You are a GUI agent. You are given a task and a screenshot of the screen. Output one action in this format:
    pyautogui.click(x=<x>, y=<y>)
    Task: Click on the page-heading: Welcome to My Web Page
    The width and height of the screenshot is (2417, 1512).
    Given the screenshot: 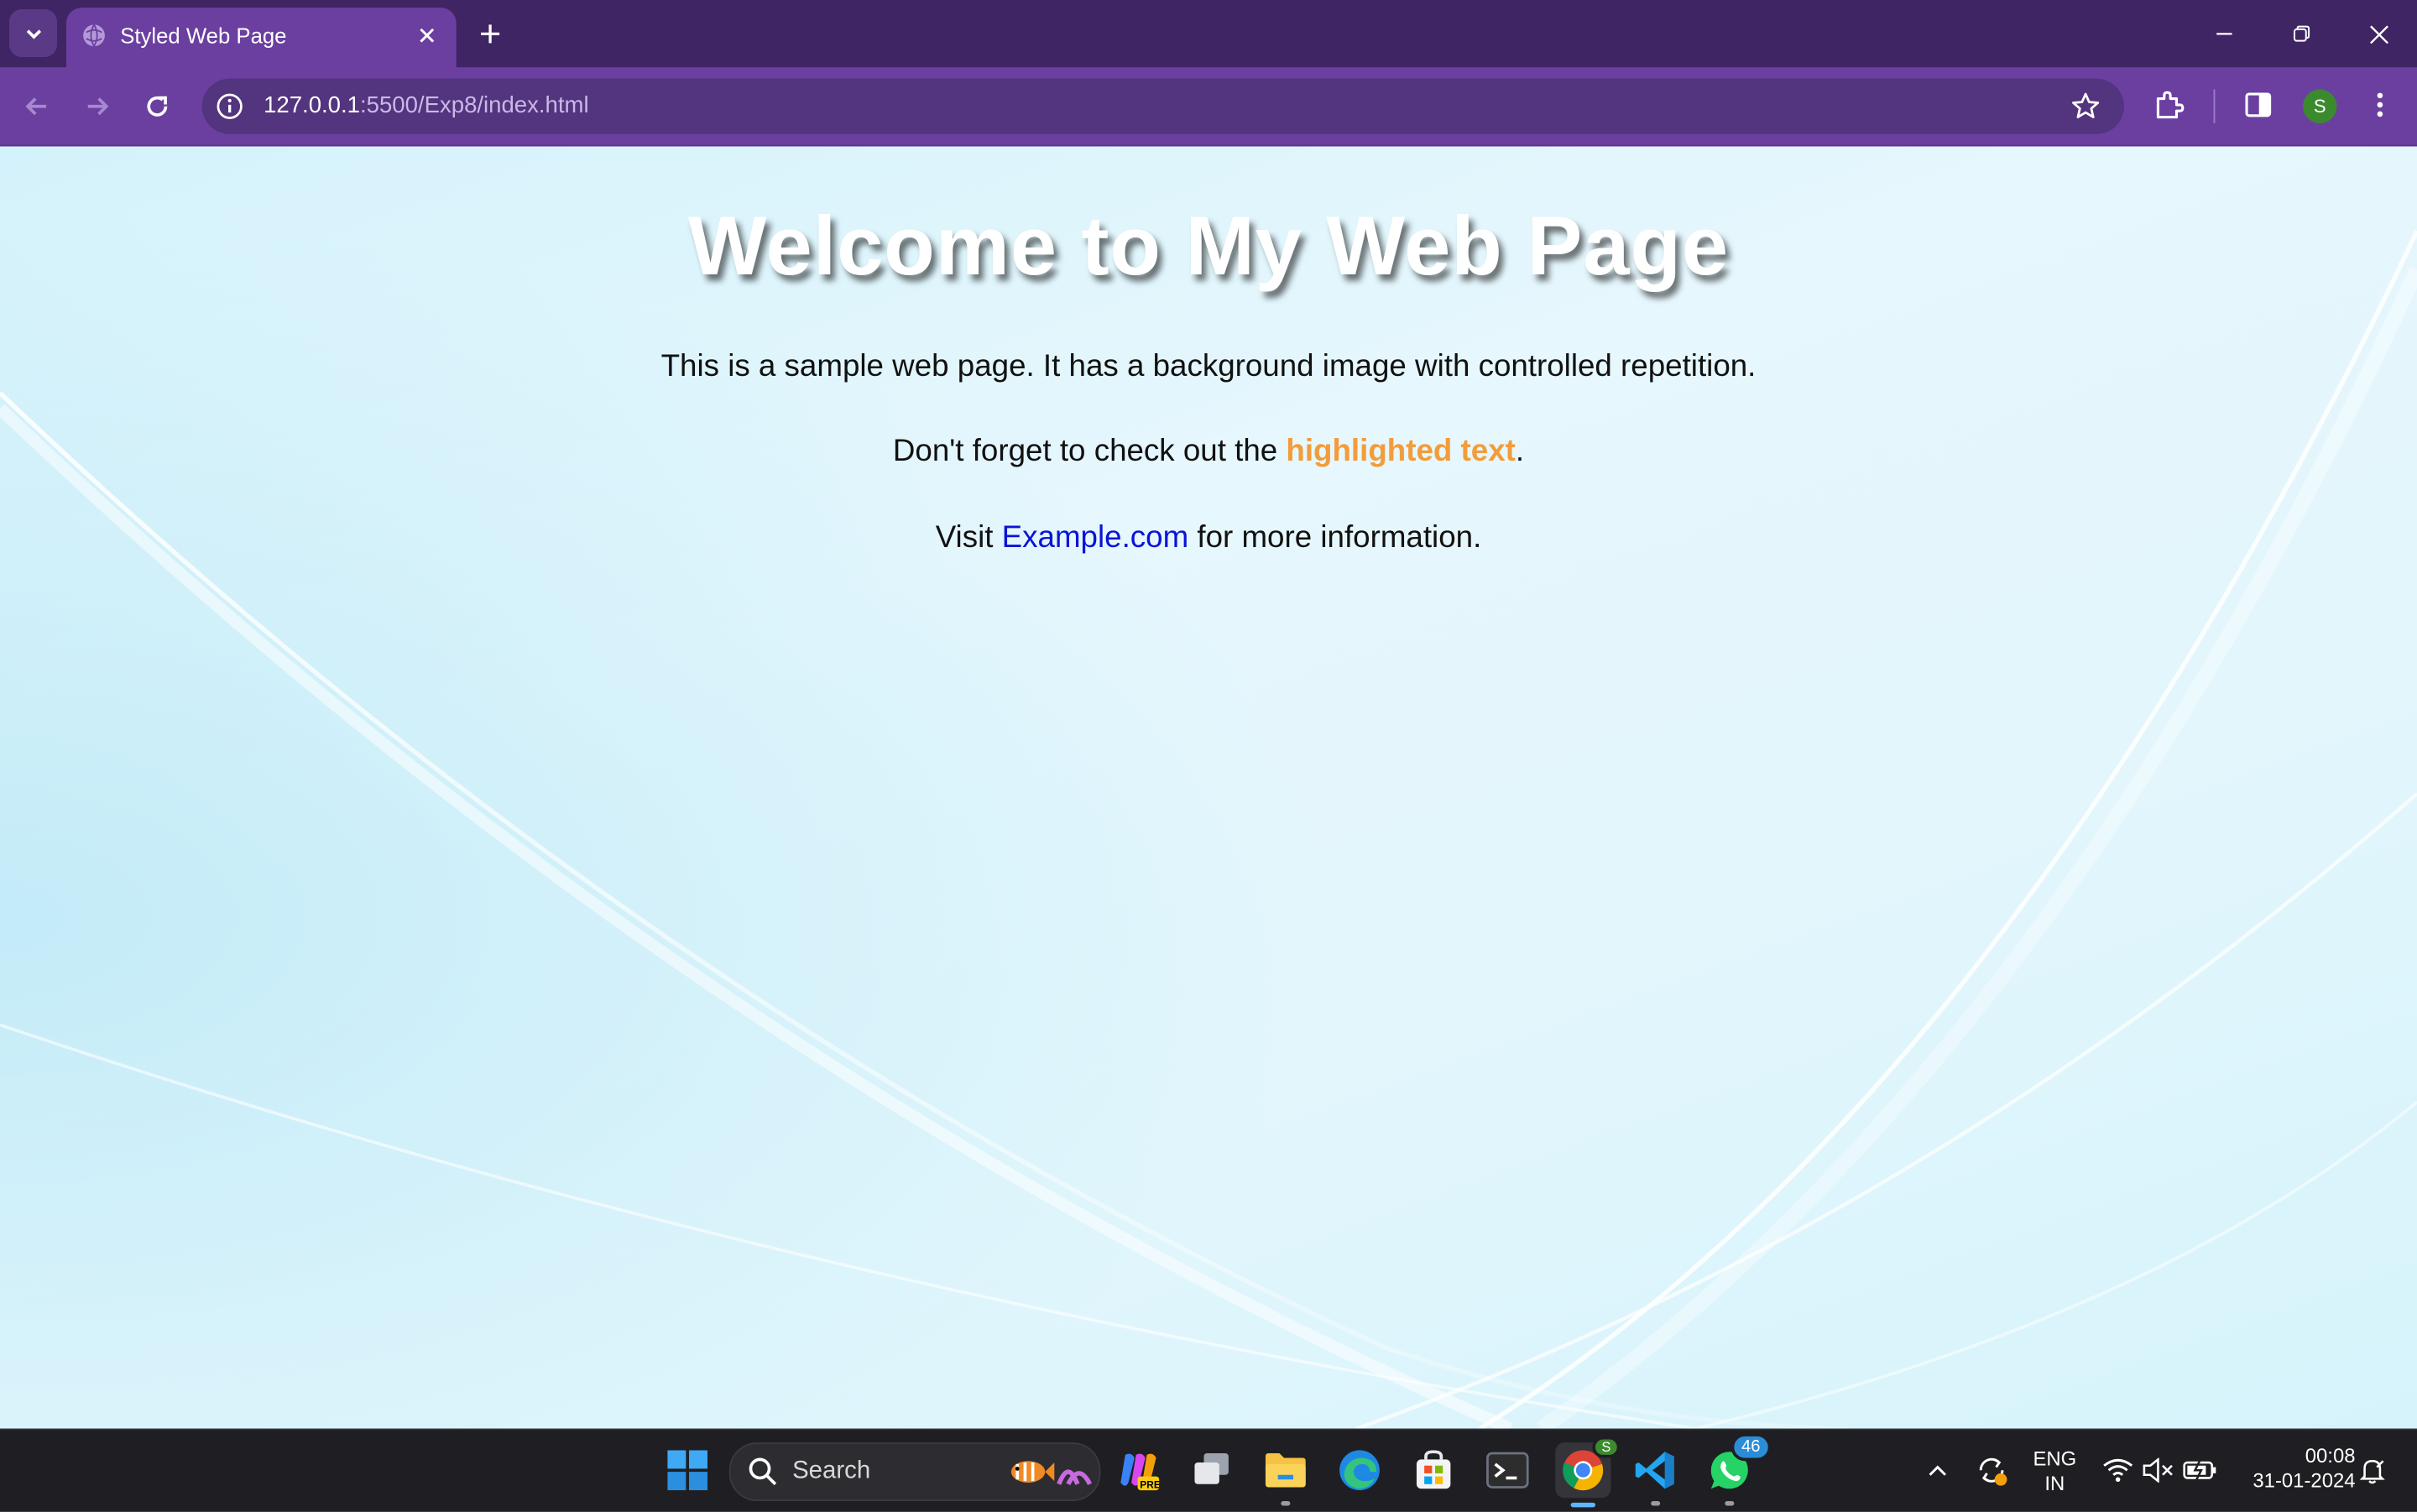 What is the action you would take?
    pyautogui.click(x=1208, y=247)
    